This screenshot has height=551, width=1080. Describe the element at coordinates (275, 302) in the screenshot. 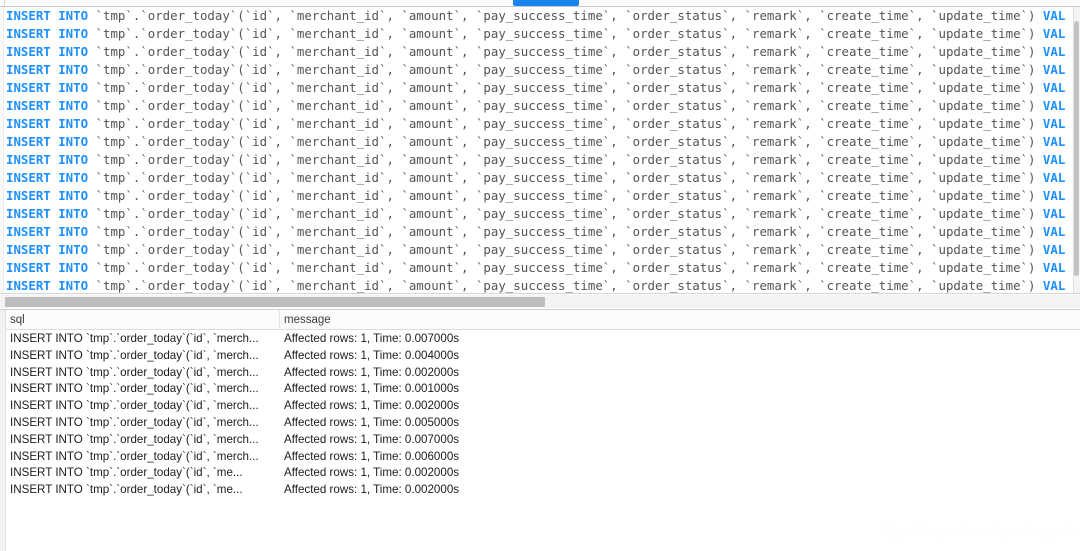

I see `editor-horizontal-scrollbar-thumb` at that location.